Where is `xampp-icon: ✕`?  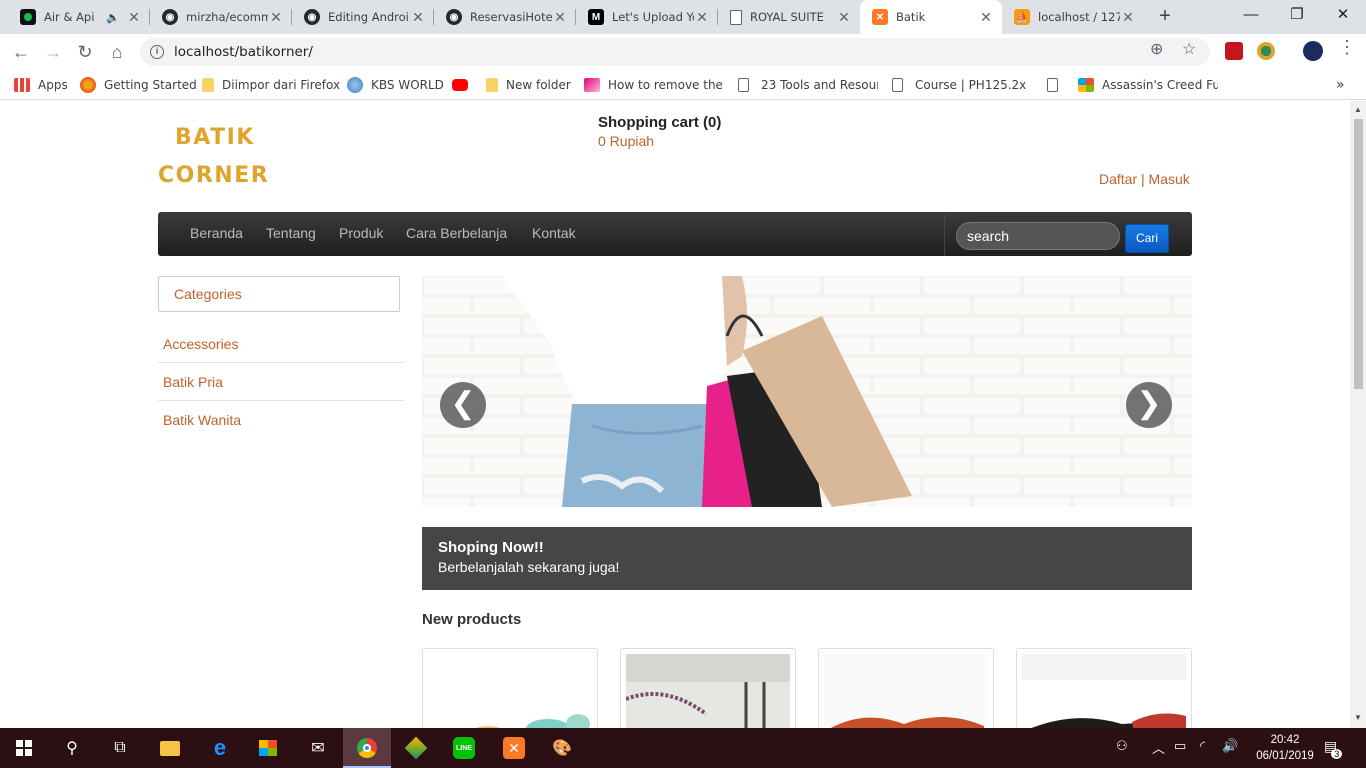
xampp-icon: ✕ is located at coordinates (514, 748).